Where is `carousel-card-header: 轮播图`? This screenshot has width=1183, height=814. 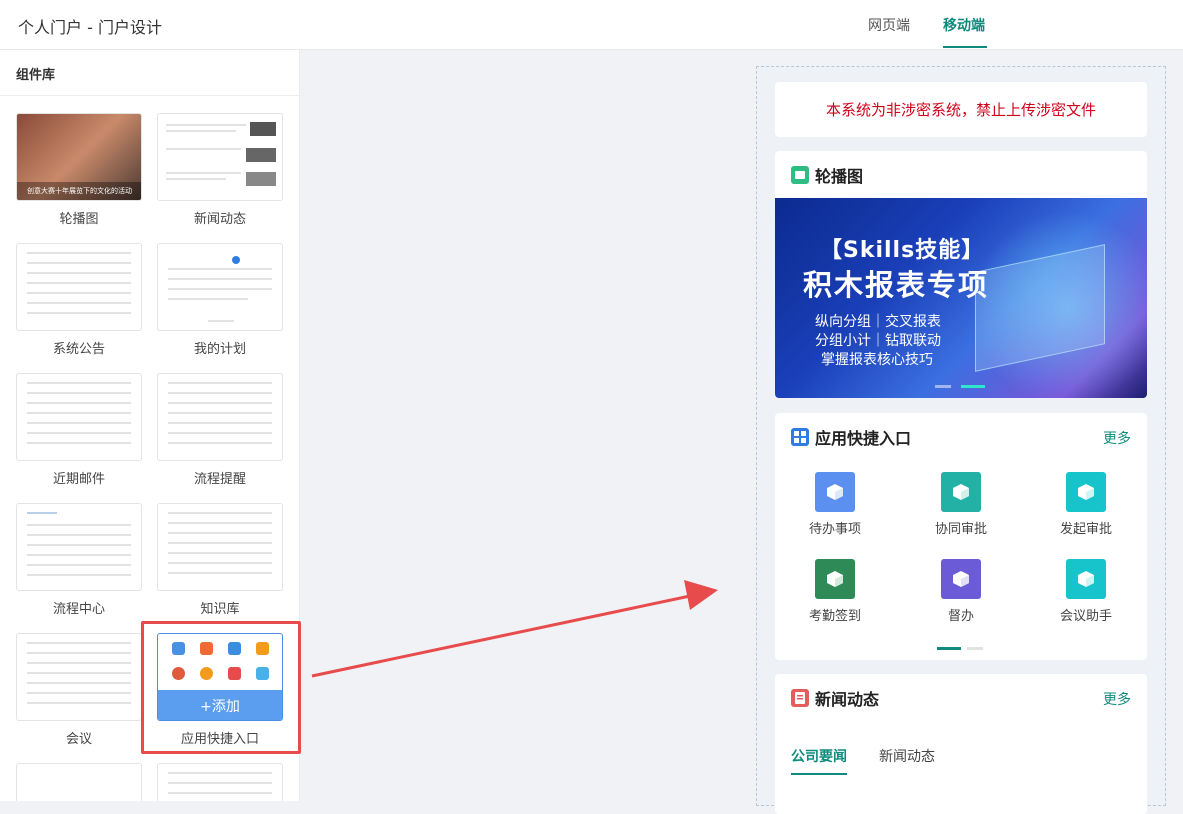
carousel-card-header: 轮播图 is located at coordinates (827, 175).